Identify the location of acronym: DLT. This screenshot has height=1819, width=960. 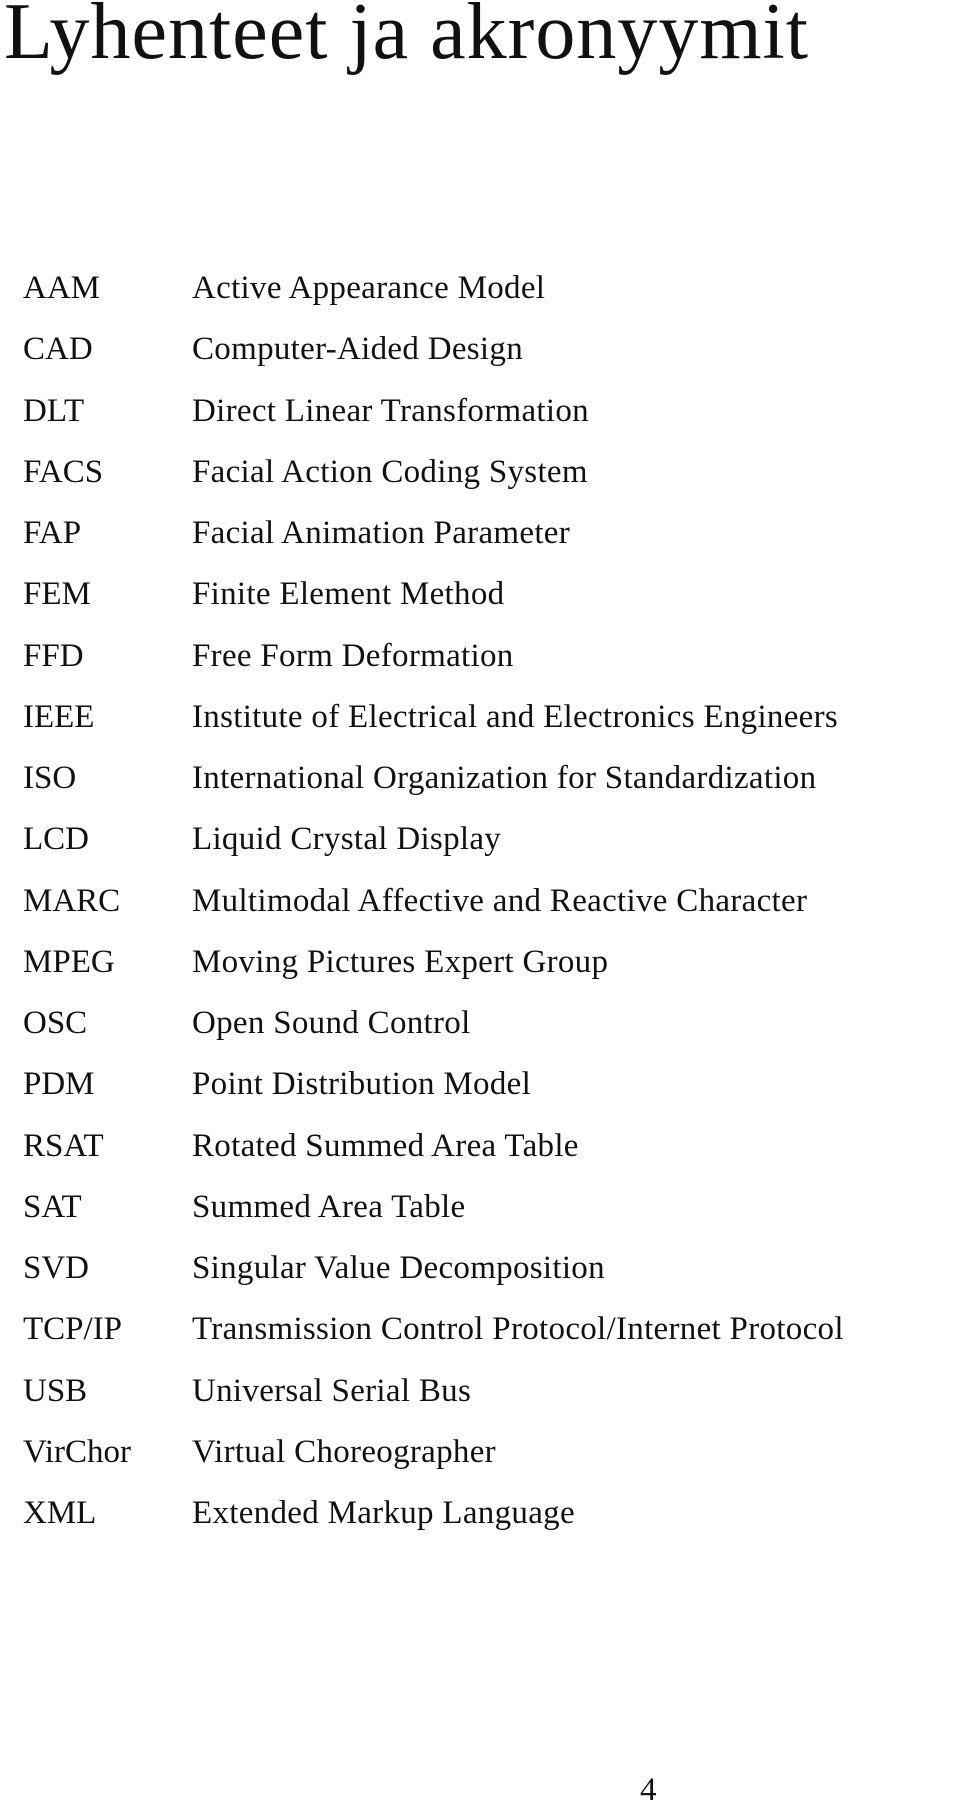
(54, 410).